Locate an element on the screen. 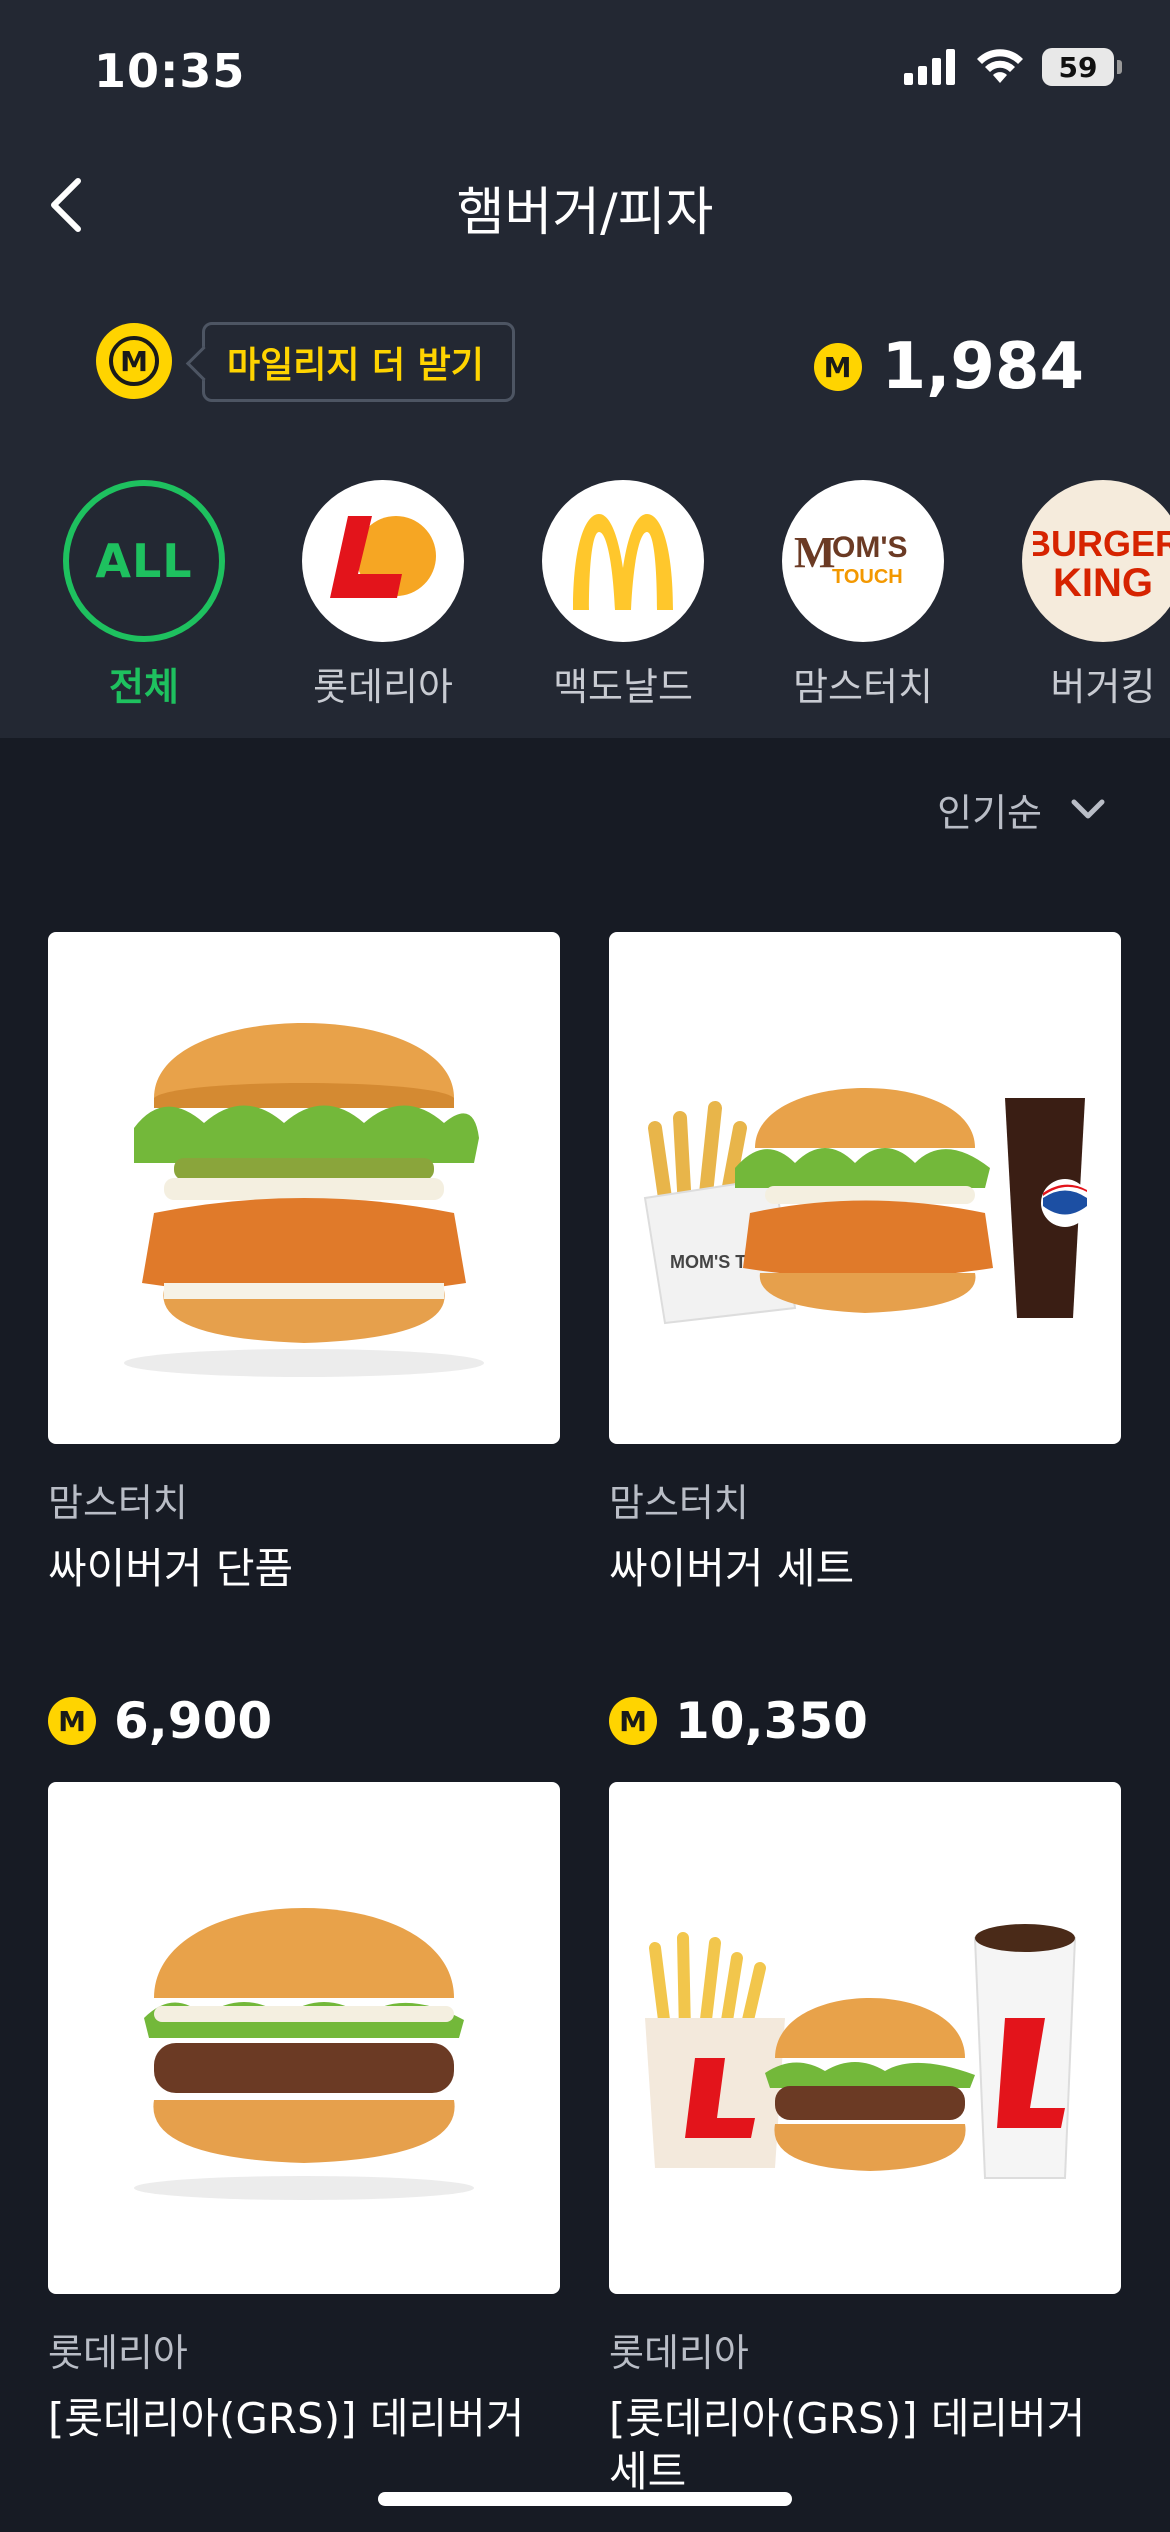 The image size is (1170, 2532). lotteria-logo is located at coordinates (383, 561).